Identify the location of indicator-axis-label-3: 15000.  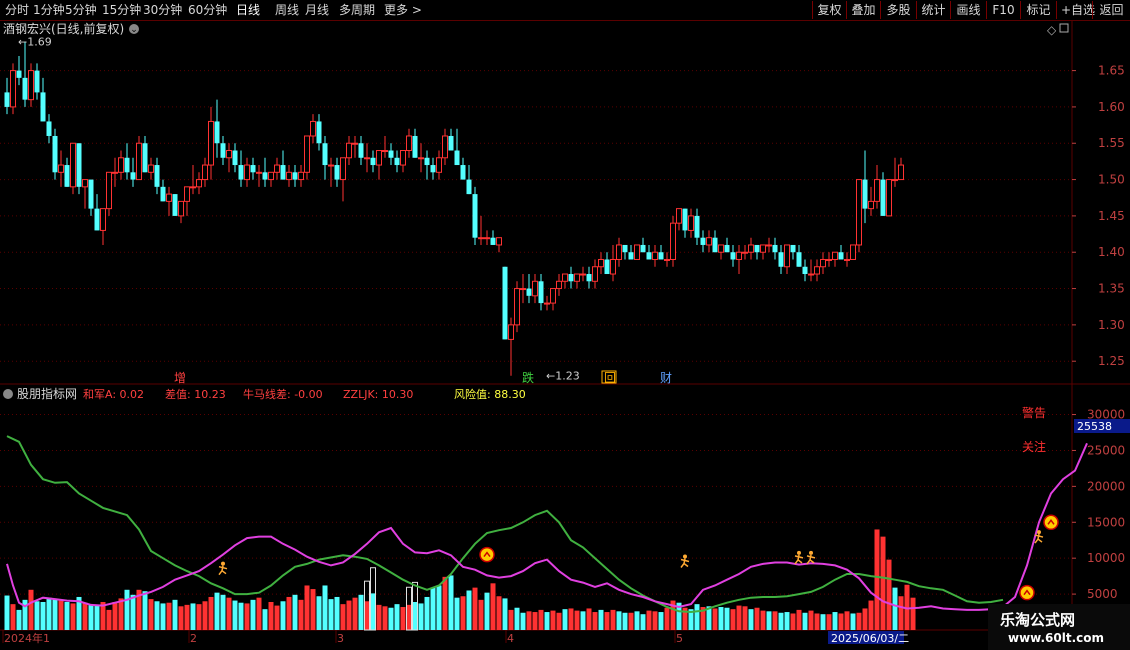
(1106, 522).